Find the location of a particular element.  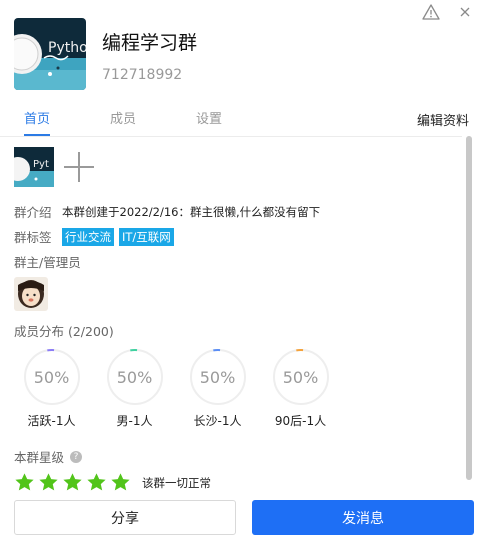

close-icon is located at coordinates (465, 12).